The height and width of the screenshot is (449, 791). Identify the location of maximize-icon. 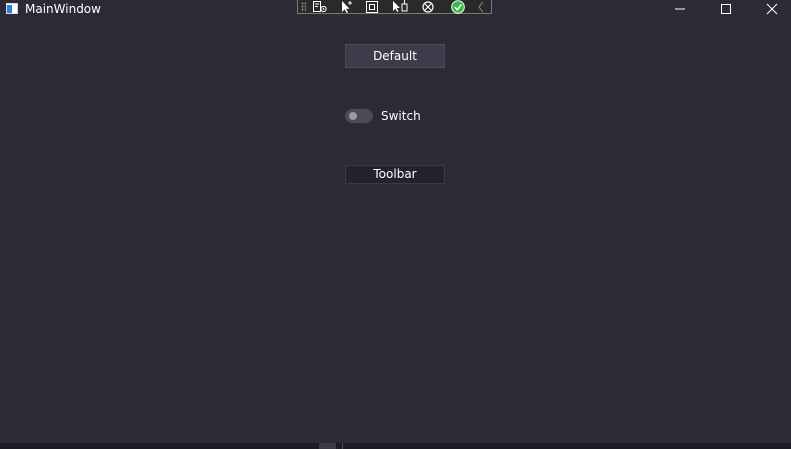
(726, 9).